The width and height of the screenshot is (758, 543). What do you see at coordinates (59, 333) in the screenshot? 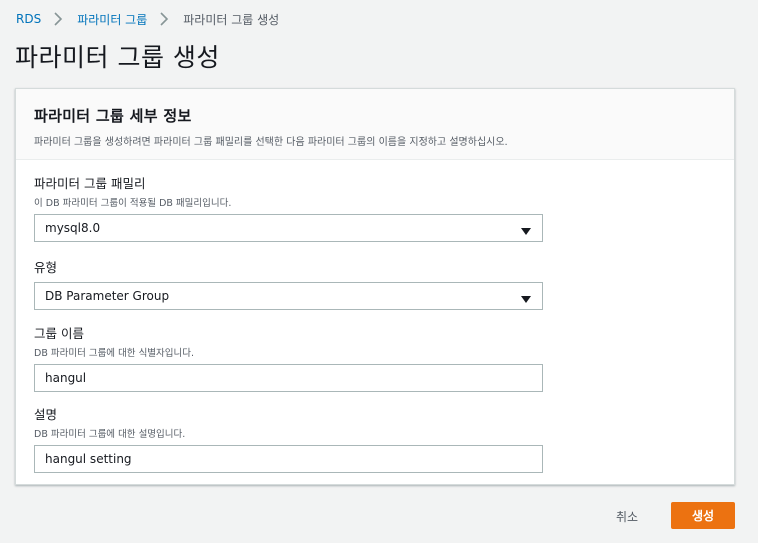
I see `group-name-label: 그룹 이름` at bounding box center [59, 333].